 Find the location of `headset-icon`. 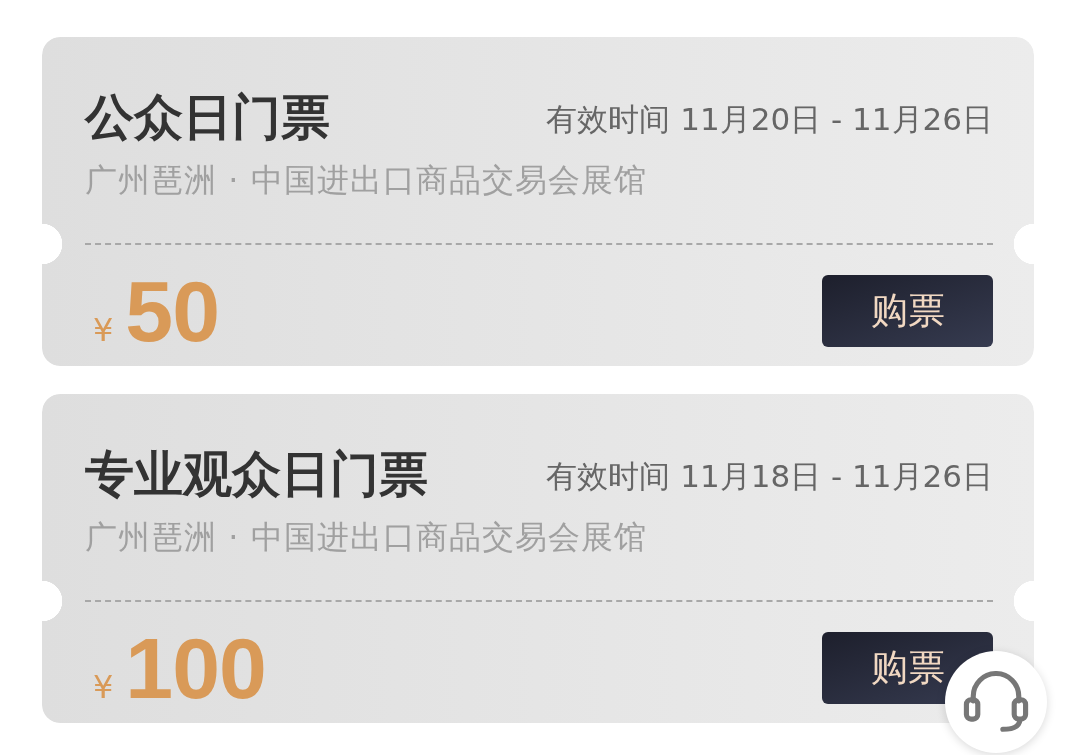

headset-icon is located at coordinates (996, 702).